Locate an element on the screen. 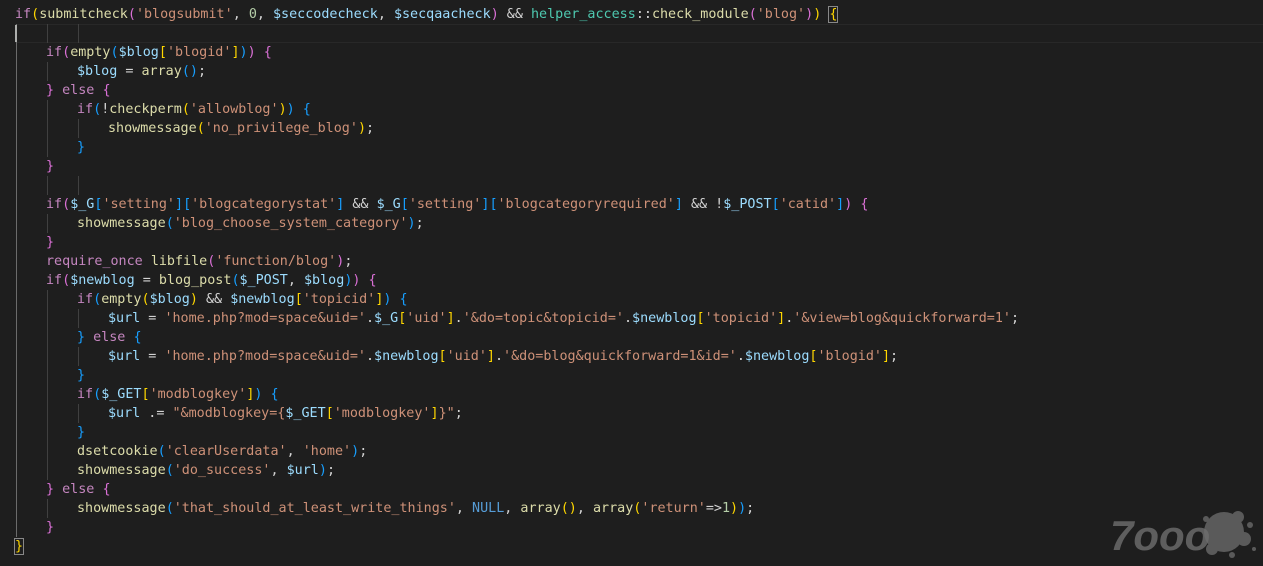 Image resolution: width=1263 pixels, height=566 pixels. code-token: $url is located at coordinates (124, 356).